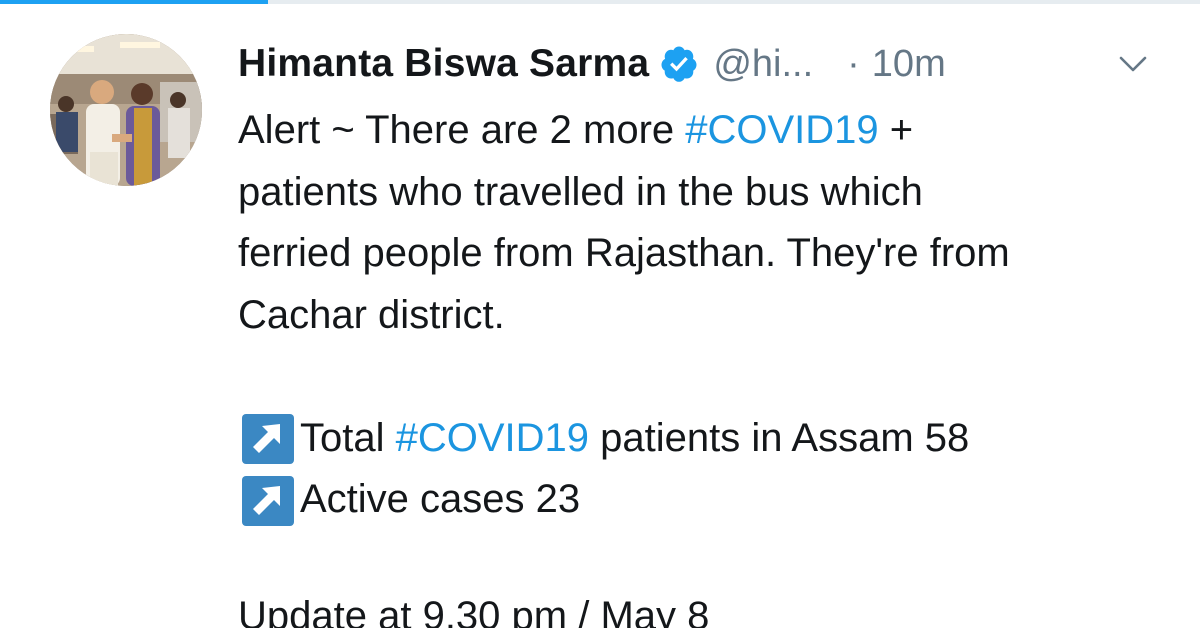  I want to click on tweet-line-update: Update at 9.30 pm / May 8, so click(474, 611).